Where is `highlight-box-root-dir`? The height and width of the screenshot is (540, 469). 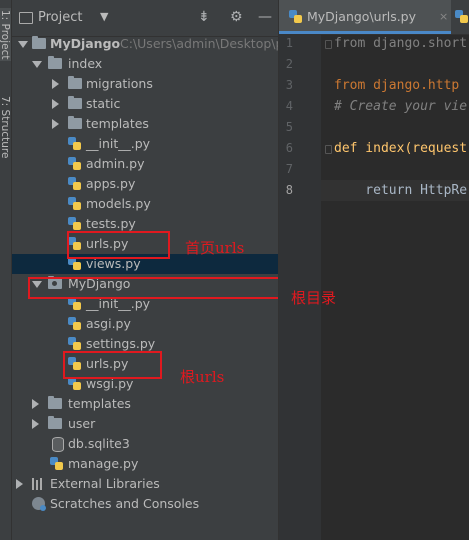
highlight-box-root-dir is located at coordinates (155, 288).